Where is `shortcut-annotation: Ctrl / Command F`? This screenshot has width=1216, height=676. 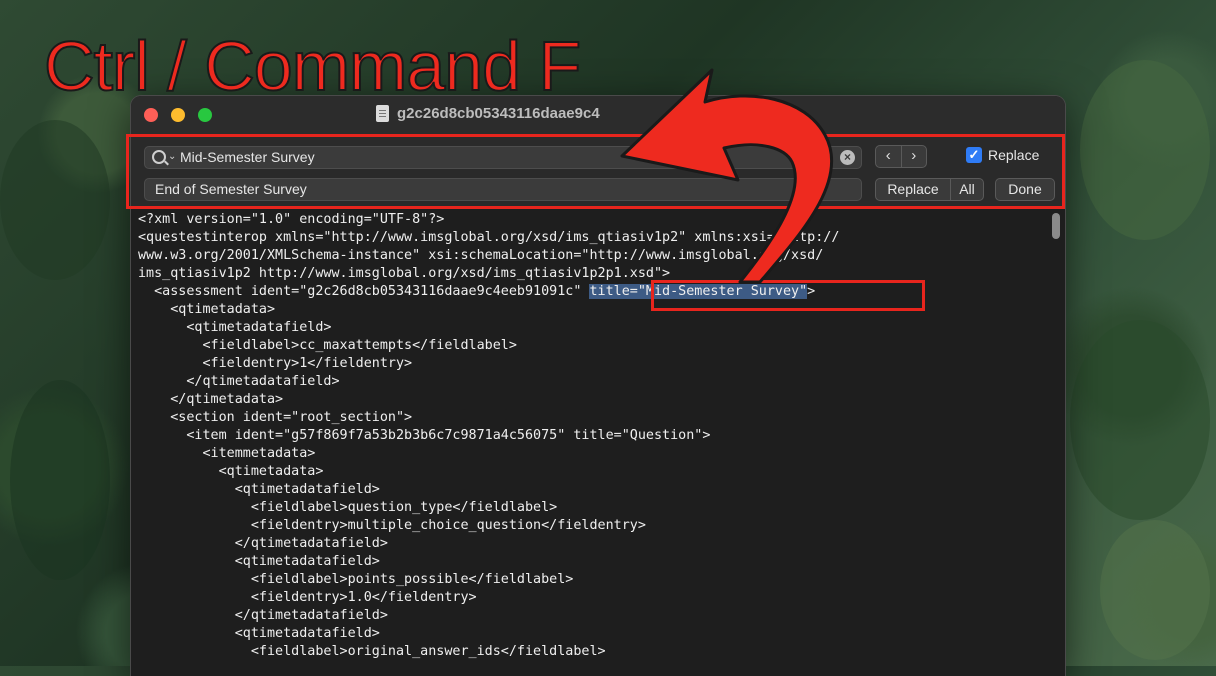 shortcut-annotation: Ctrl / Command F is located at coordinates (312, 66).